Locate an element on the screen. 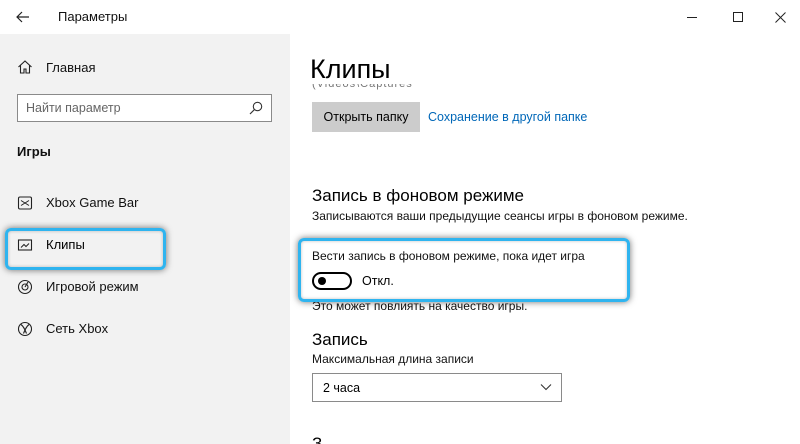 This screenshot has width=800, height=444. sidebar-item-label: Игровой режим is located at coordinates (92, 286).